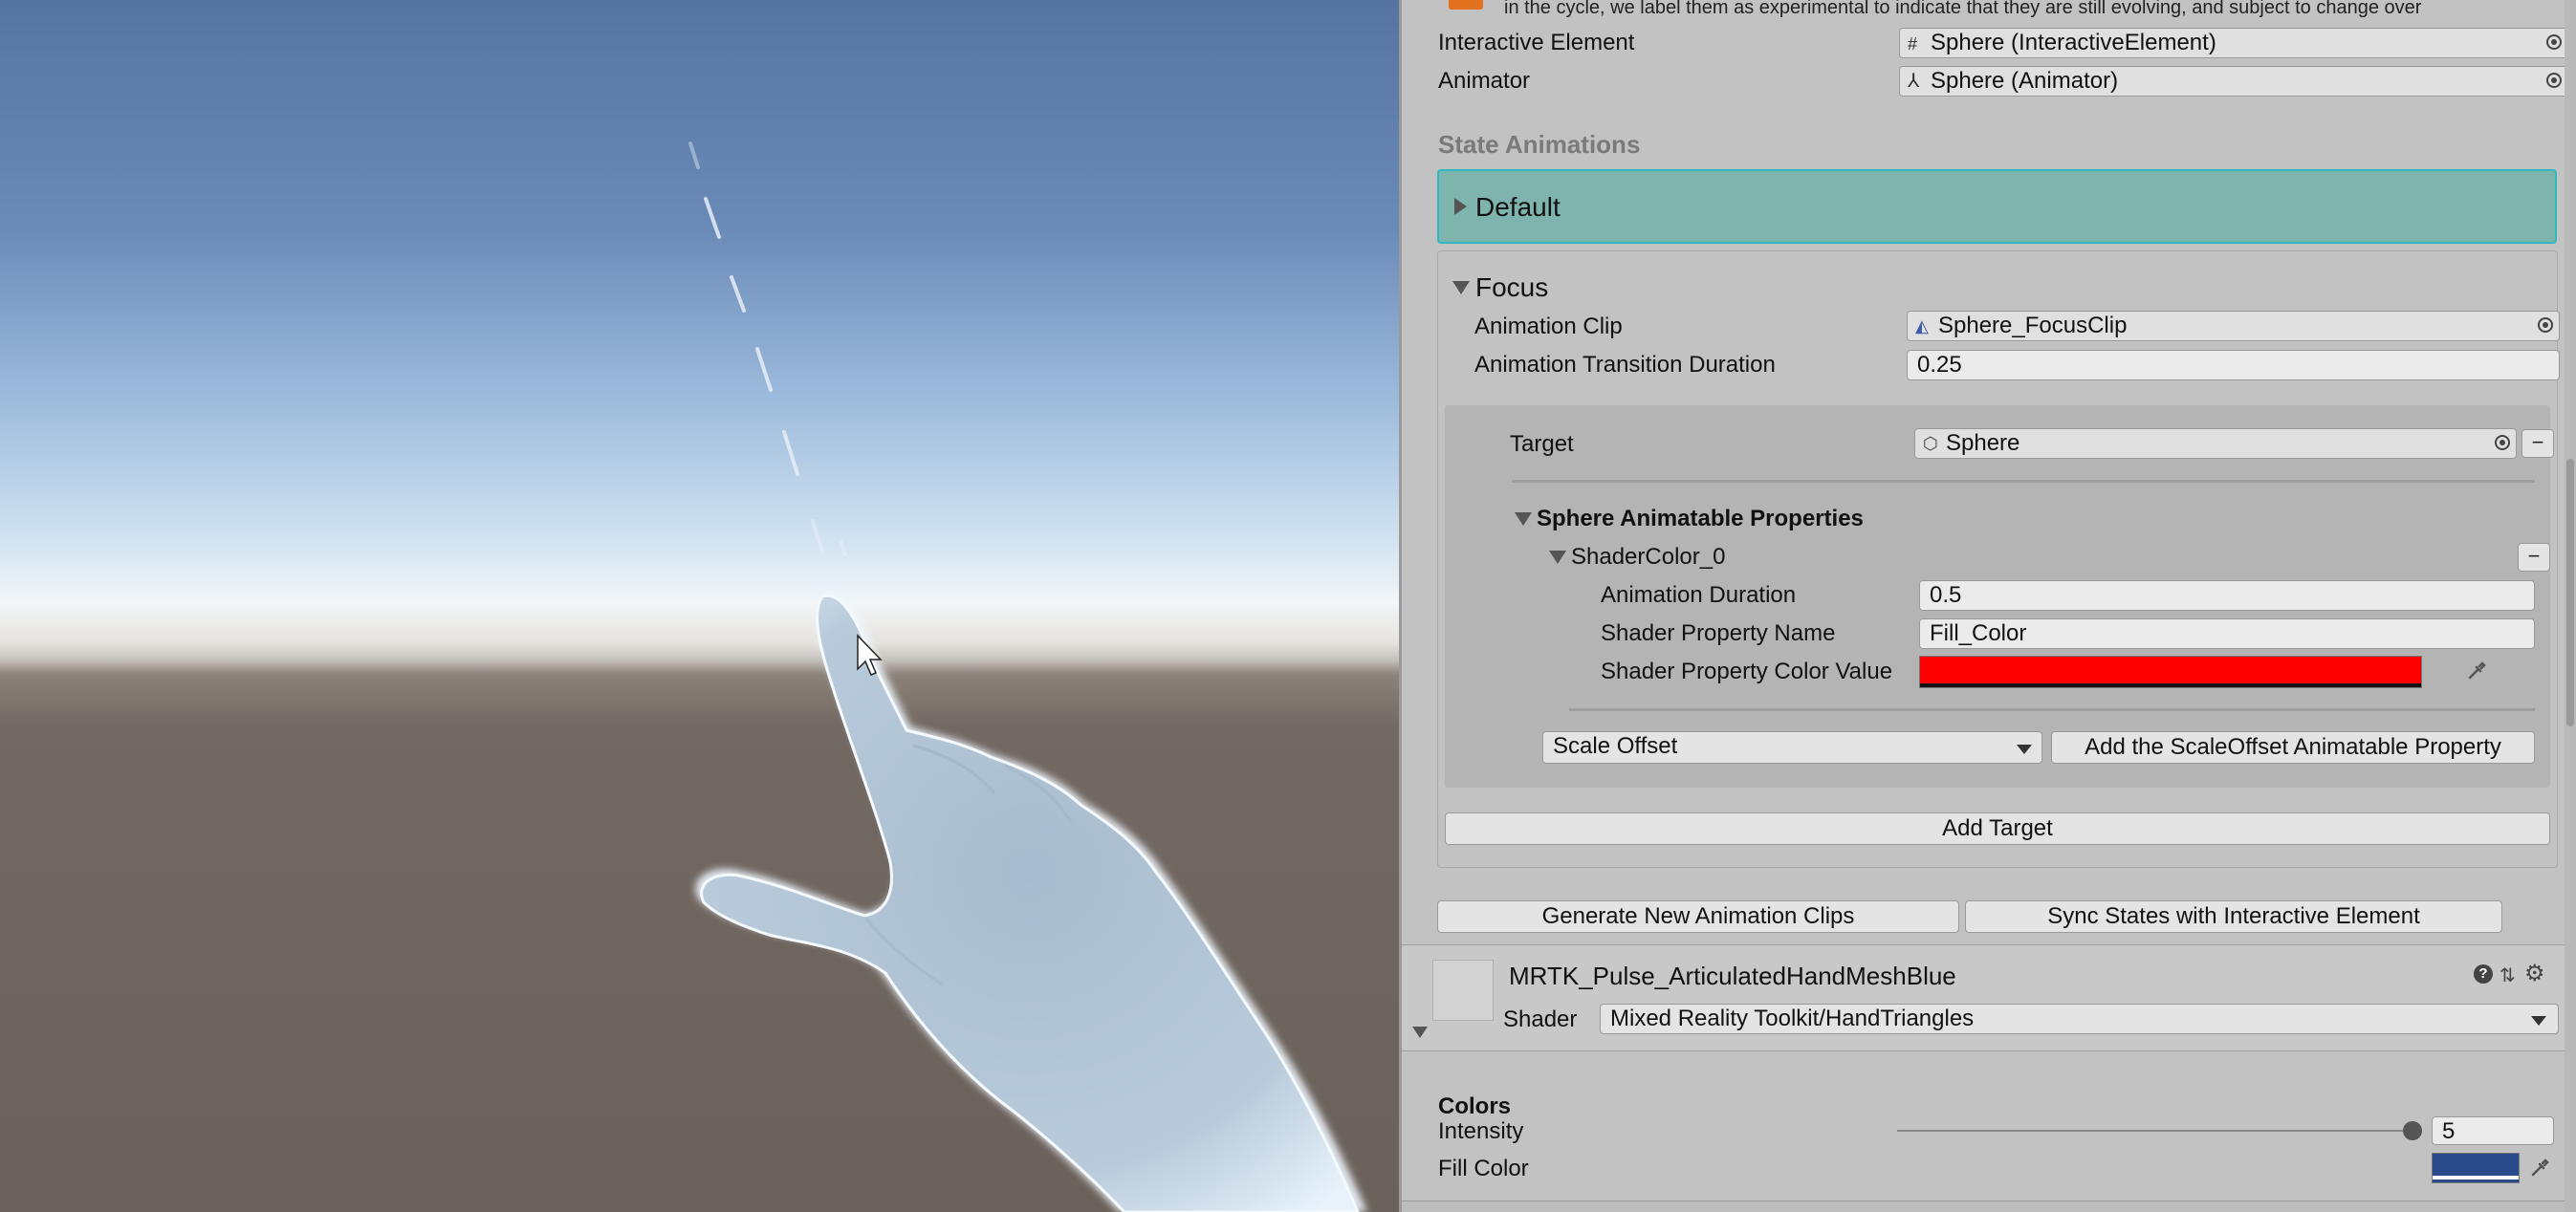 This screenshot has width=2576, height=1212. Describe the element at coordinates (1548, 326) in the screenshot. I see `animation-clip-label: Animation Clip` at that location.